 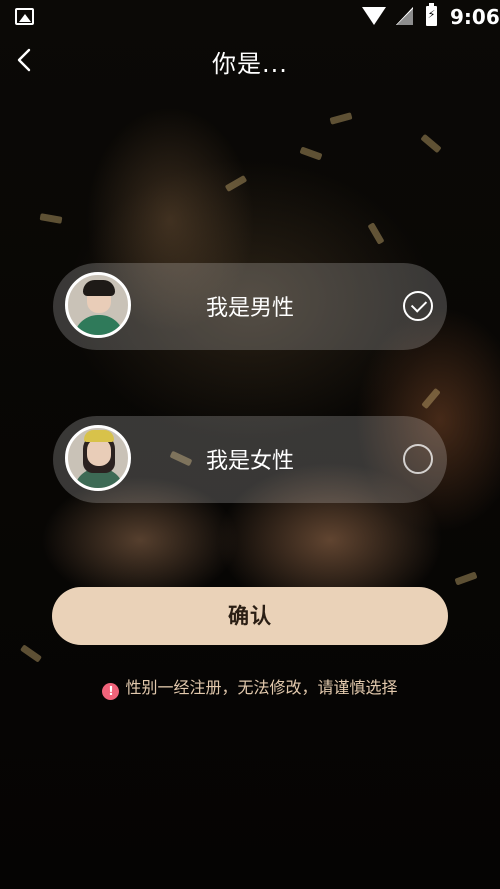 I want to click on option-male-label: 我是男性, so click(x=249, y=308).